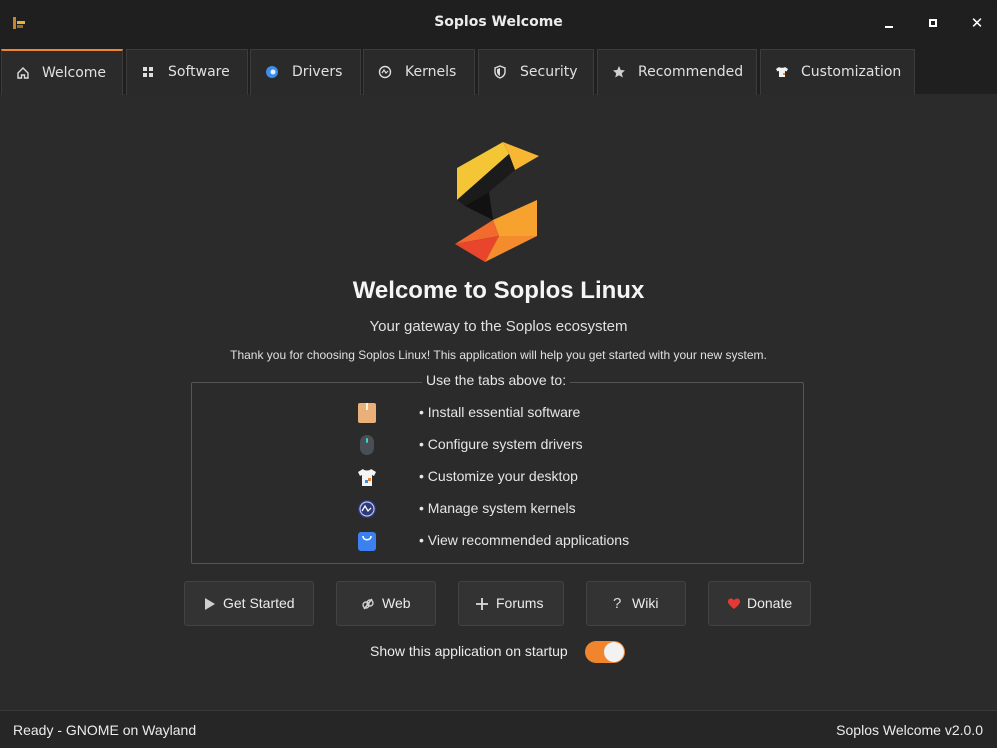 This screenshot has height=748, width=997. I want to click on page-subtitle: Your gateway to the Soplos ecosystem, so click(498, 326).